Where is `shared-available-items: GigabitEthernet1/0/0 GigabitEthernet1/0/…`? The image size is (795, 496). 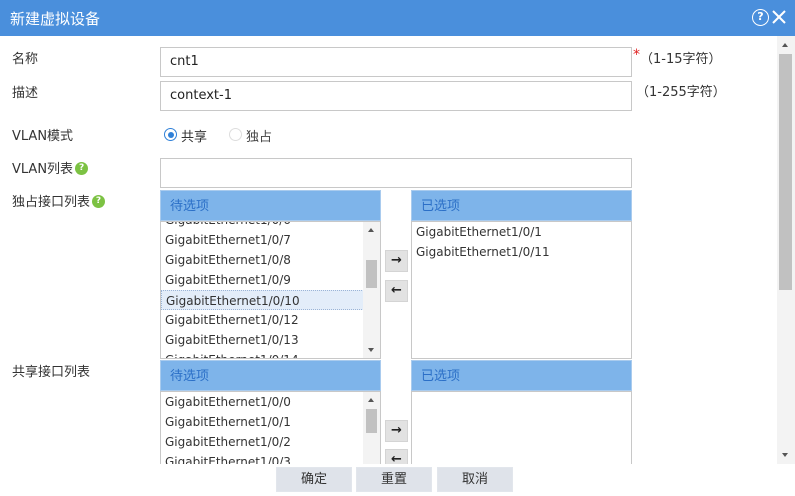 shared-available-items: GigabitEthernet1/0/0 GigabitEthernet1/0/… is located at coordinates (270, 428).